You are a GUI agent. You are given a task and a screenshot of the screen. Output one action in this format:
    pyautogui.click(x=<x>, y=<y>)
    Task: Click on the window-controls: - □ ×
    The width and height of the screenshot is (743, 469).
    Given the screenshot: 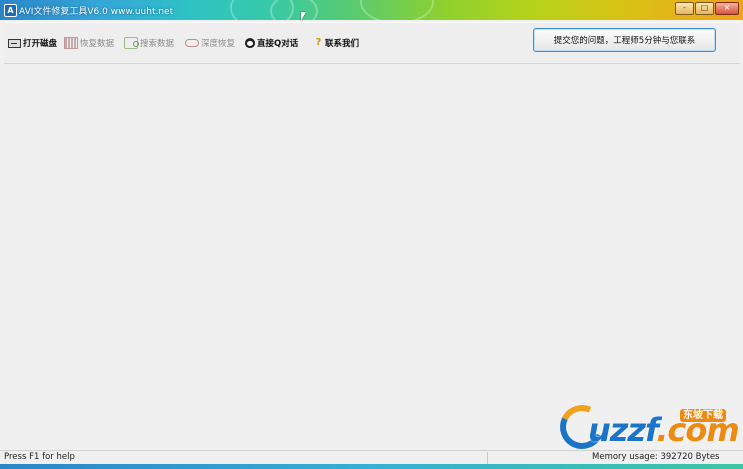 What is the action you would take?
    pyautogui.click(x=707, y=8)
    